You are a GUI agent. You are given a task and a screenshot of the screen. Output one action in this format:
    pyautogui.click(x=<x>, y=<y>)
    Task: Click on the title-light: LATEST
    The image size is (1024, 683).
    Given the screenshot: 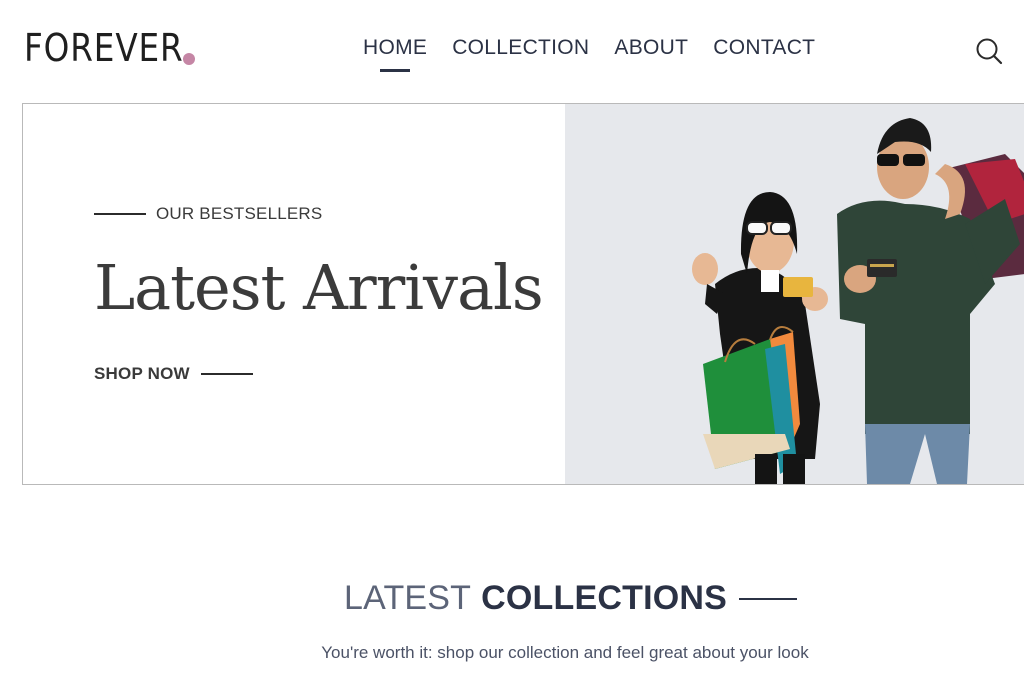 What is the action you would take?
    pyautogui.click(x=408, y=598)
    